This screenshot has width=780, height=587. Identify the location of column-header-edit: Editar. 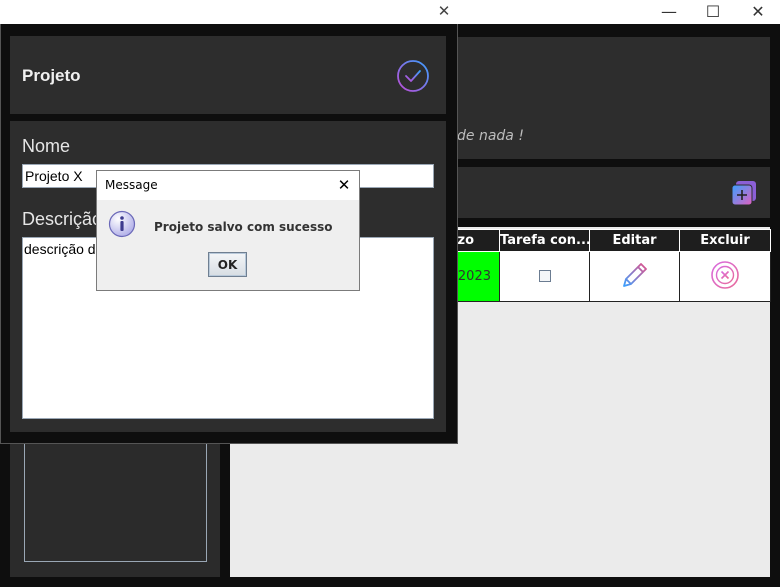
(634, 240).